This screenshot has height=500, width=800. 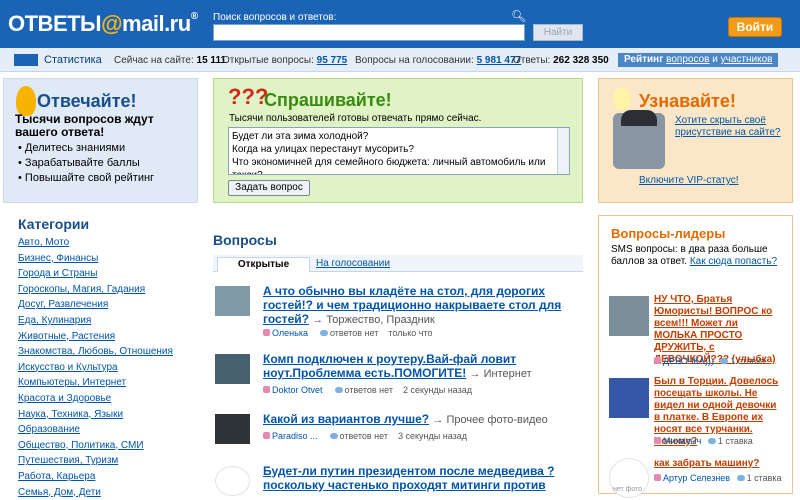 What do you see at coordinates (156, 23) in the screenshot?
I see `logo-text-post: mail.ru` at bounding box center [156, 23].